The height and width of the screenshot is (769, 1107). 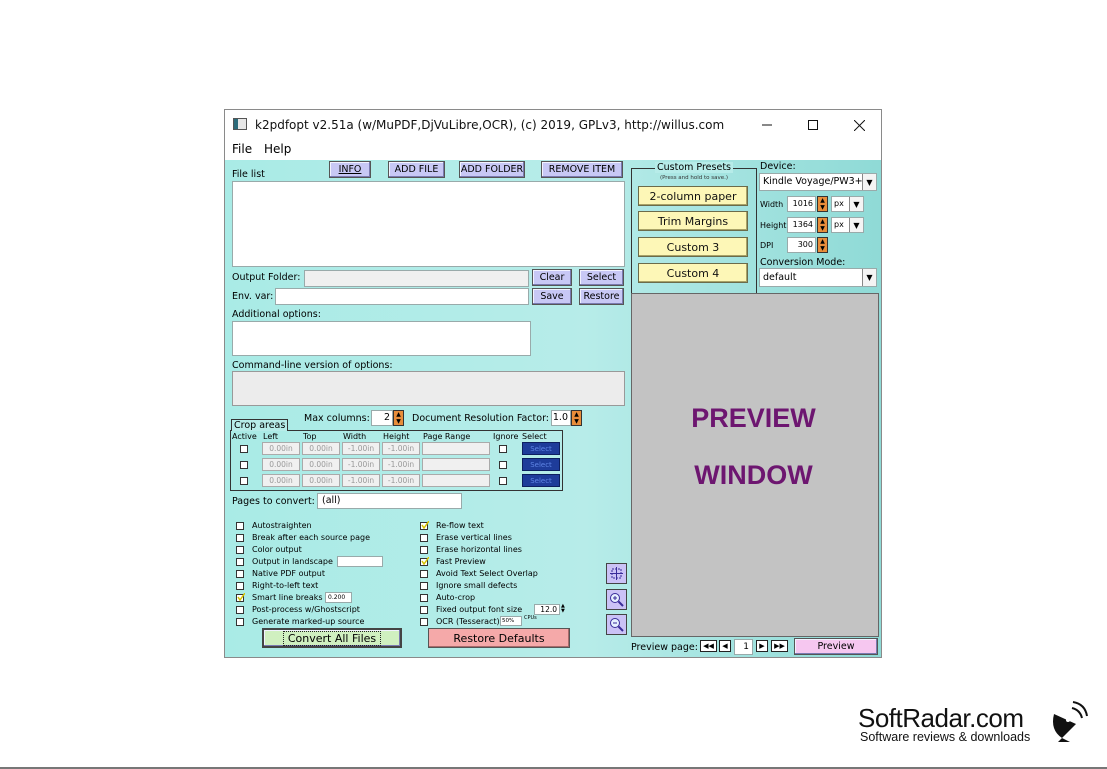 I want to click on width-spinner: ▲ ▼, so click(x=822, y=204).